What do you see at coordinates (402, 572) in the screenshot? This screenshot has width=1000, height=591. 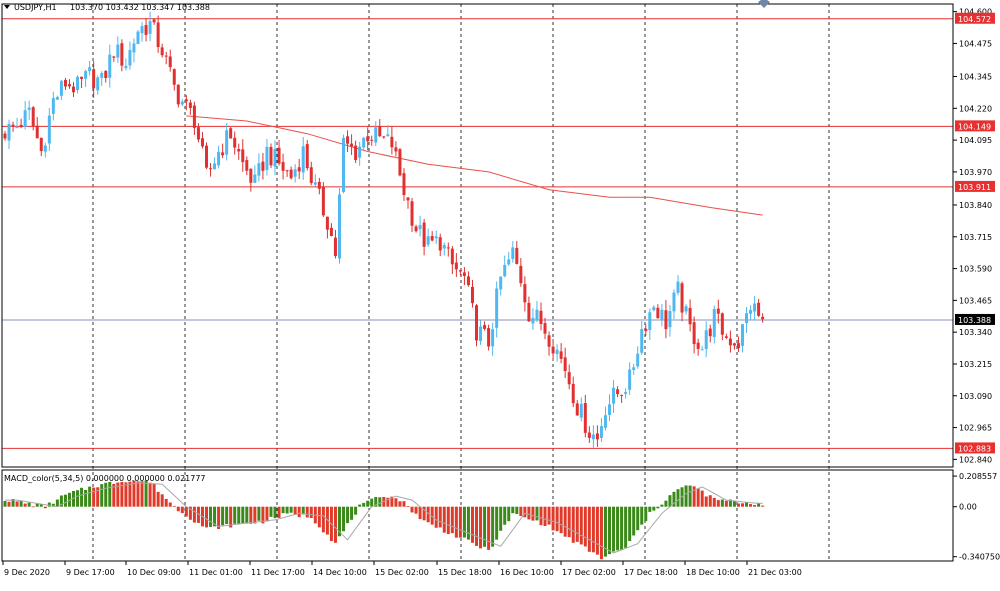 I see `time-tick-label: 15 Dec 02:00` at bounding box center [402, 572].